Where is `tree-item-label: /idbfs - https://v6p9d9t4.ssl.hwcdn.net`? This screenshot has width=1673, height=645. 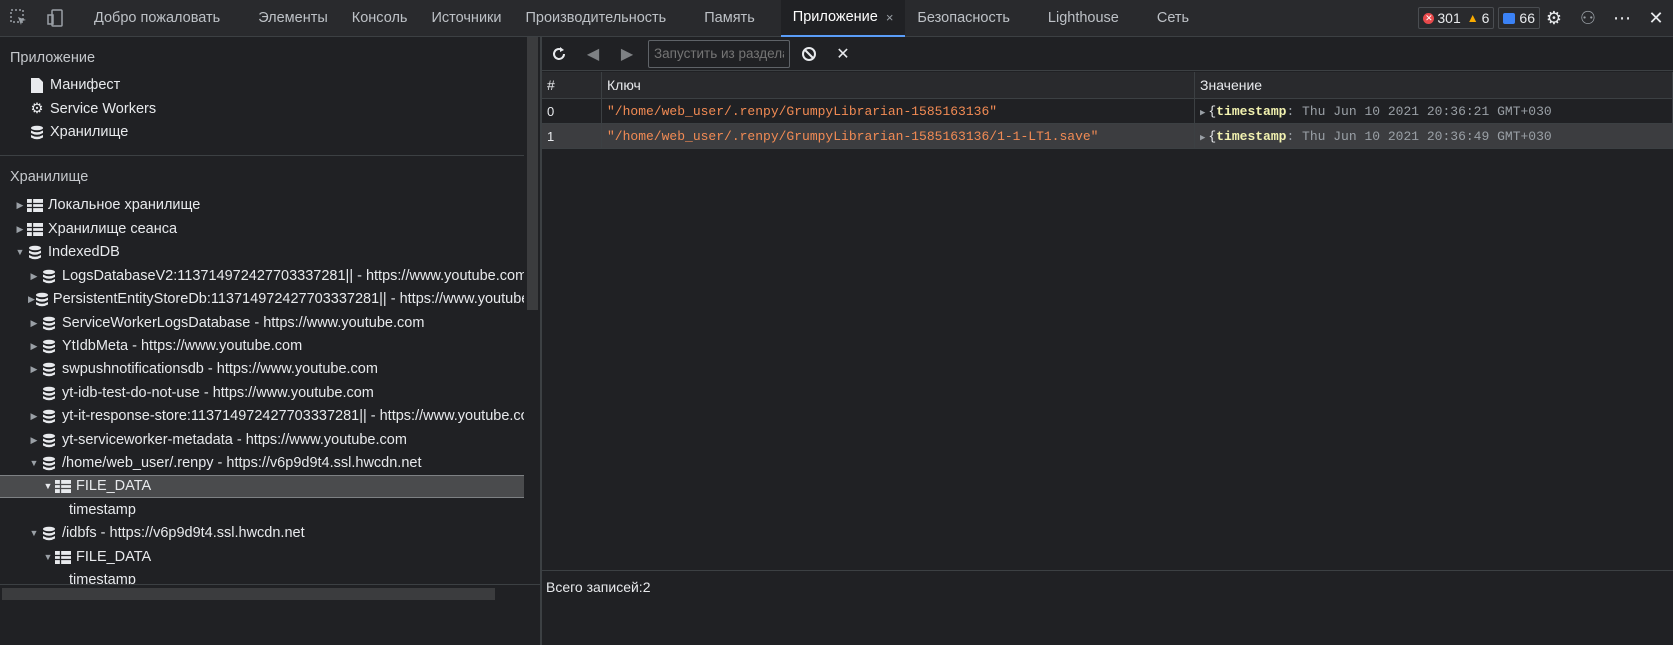 tree-item-label: /idbfs - https://v6p9d9t4.ssl.hwcdn.net is located at coordinates (183, 533).